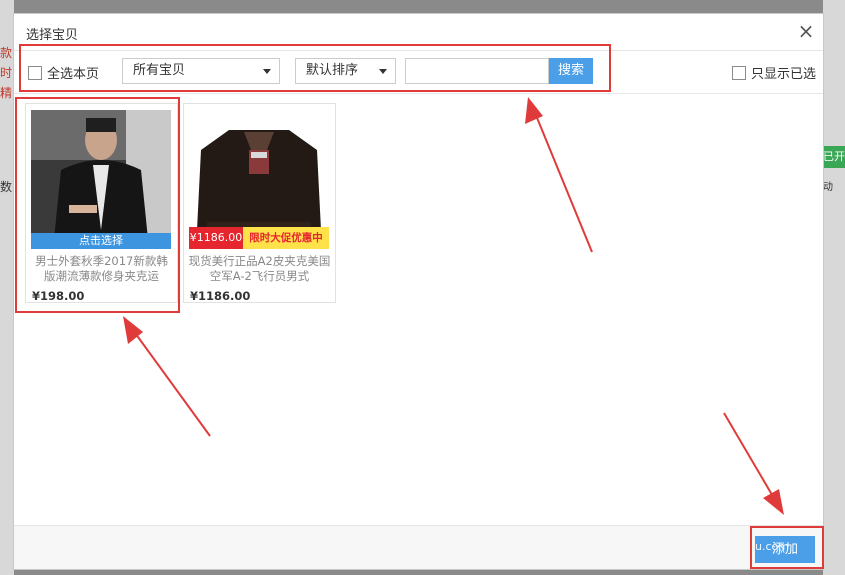  Describe the element at coordinates (97, 205) in the screenshot. I see `annotation-box-product` at that location.